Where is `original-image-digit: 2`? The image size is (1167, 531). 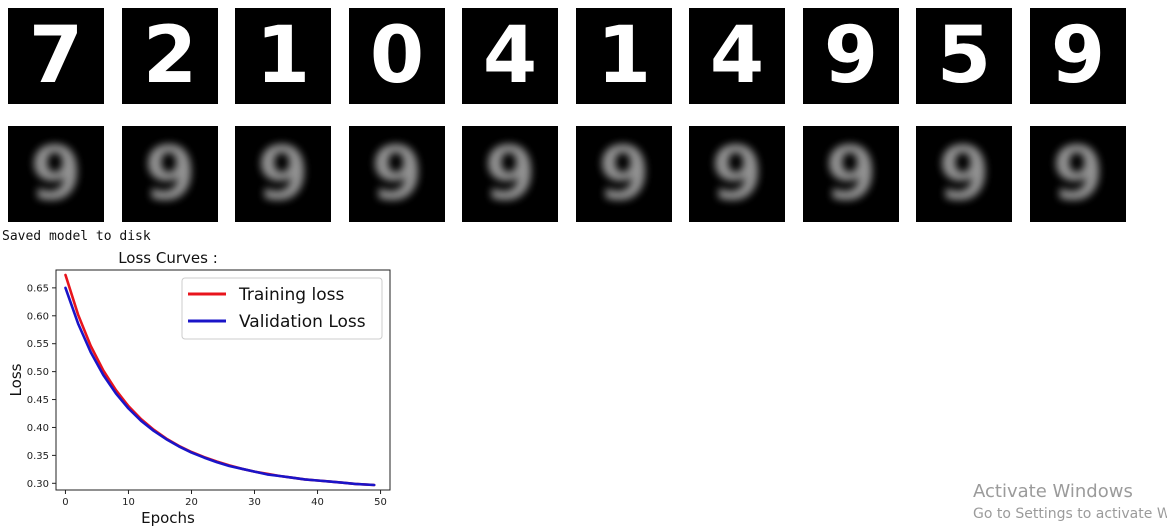 original-image-digit: 2 is located at coordinates (170, 56).